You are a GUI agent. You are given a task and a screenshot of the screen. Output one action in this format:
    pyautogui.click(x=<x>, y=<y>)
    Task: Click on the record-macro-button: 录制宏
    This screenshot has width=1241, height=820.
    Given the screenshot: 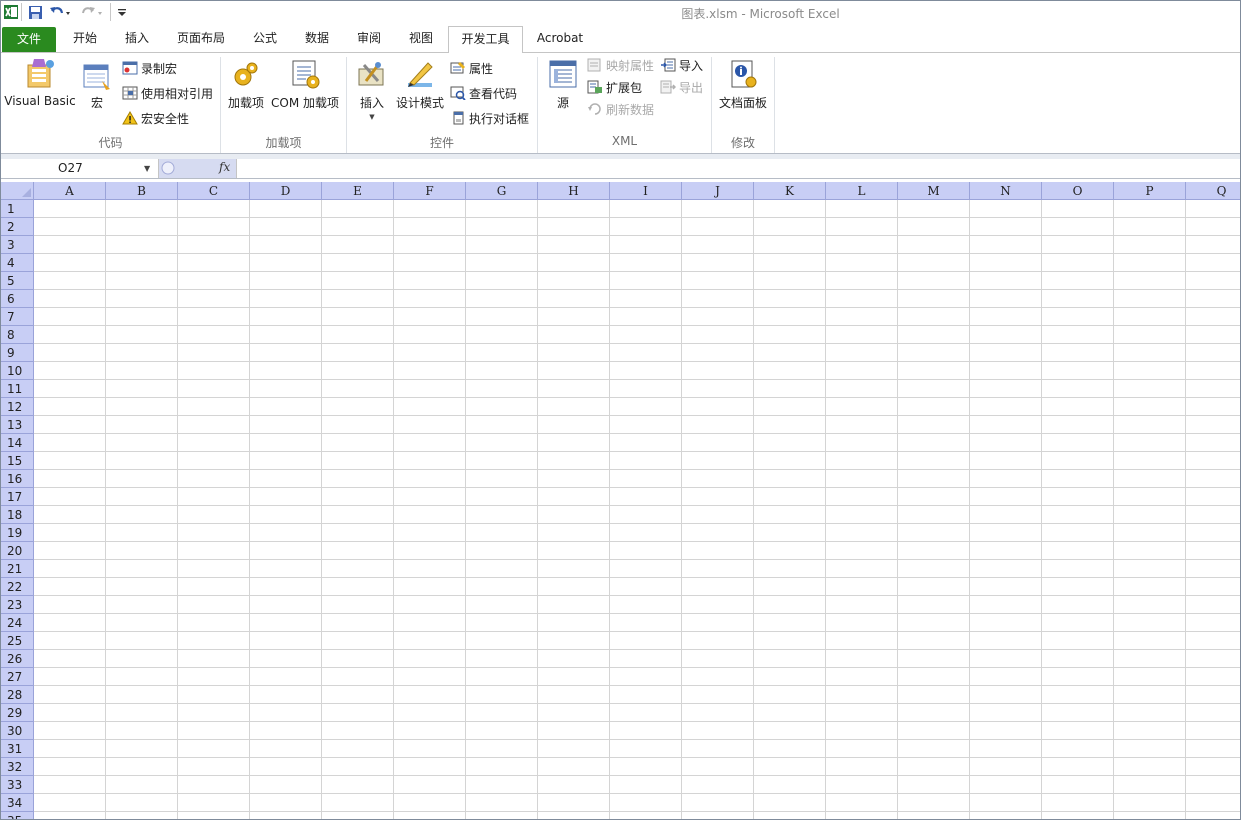 What is the action you would take?
    pyautogui.click(x=149, y=68)
    